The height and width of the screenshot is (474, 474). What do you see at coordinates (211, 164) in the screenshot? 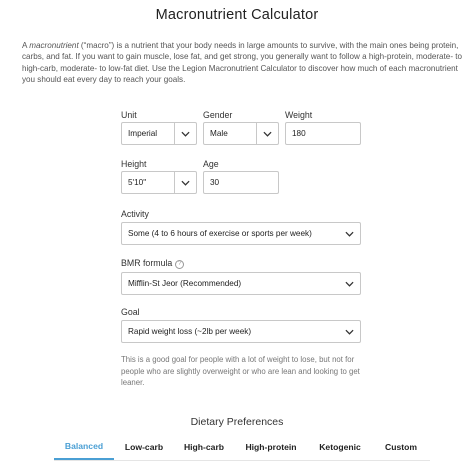
I see `age-label: Age` at bounding box center [211, 164].